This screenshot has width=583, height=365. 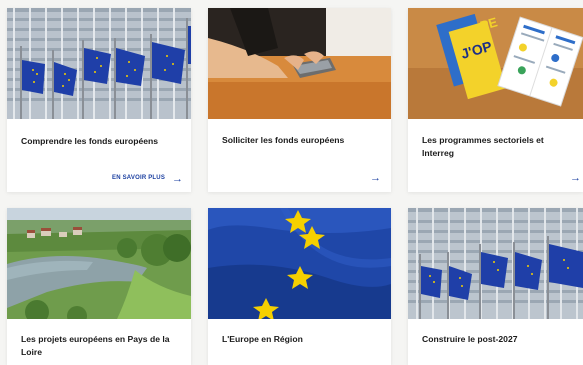 I want to click on card-image-river-village, so click(x=99, y=263).